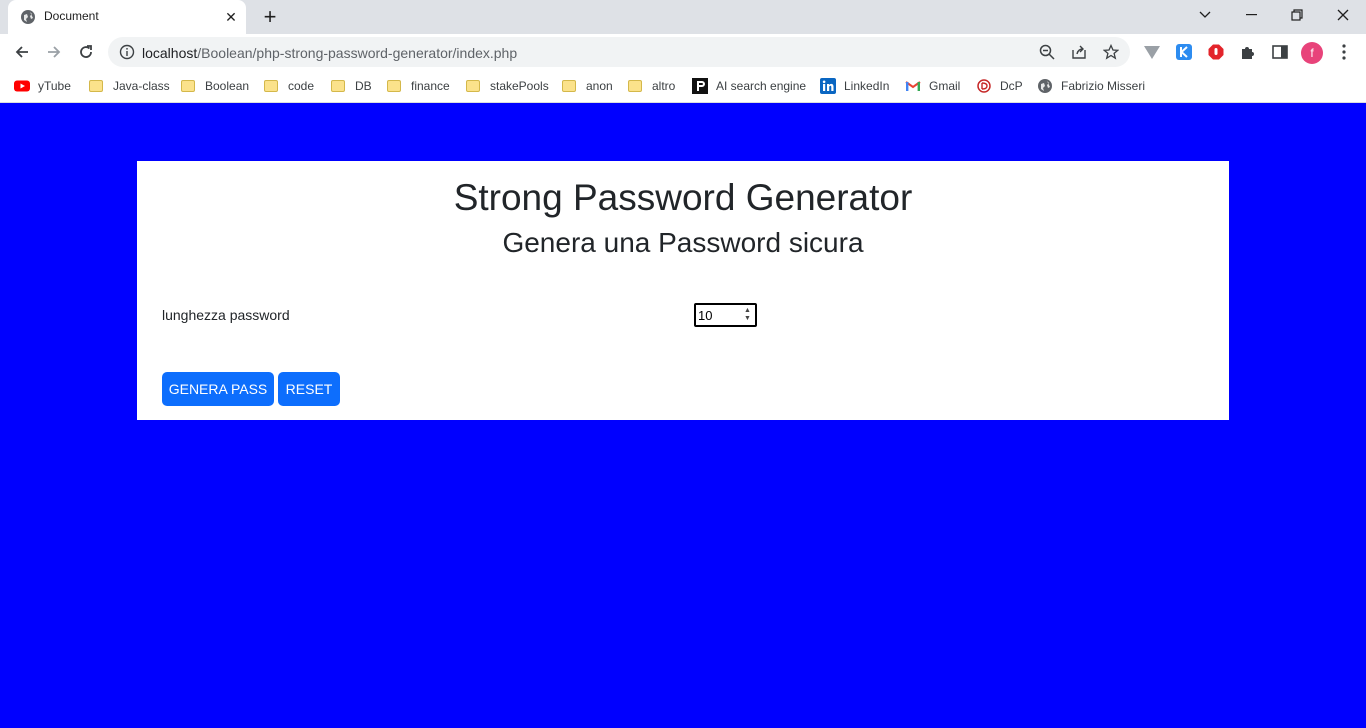 This screenshot has width=1366, height=728. Describe the element at coordinates (227, 86) in the screenshot. I see `bookmark-label: Boolean` at that location.